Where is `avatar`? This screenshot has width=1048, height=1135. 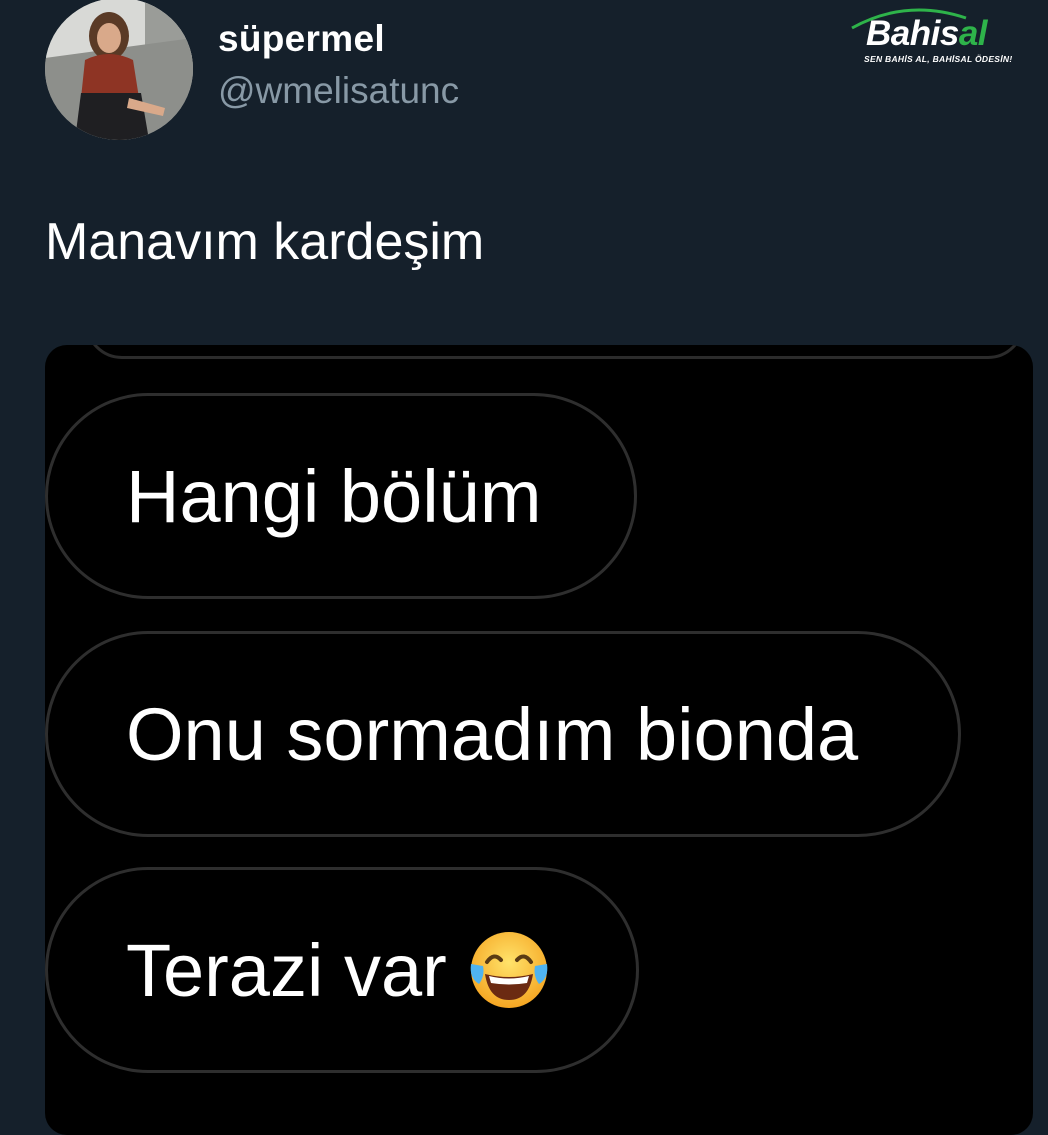
avatar is located at coordinates (119, 70).